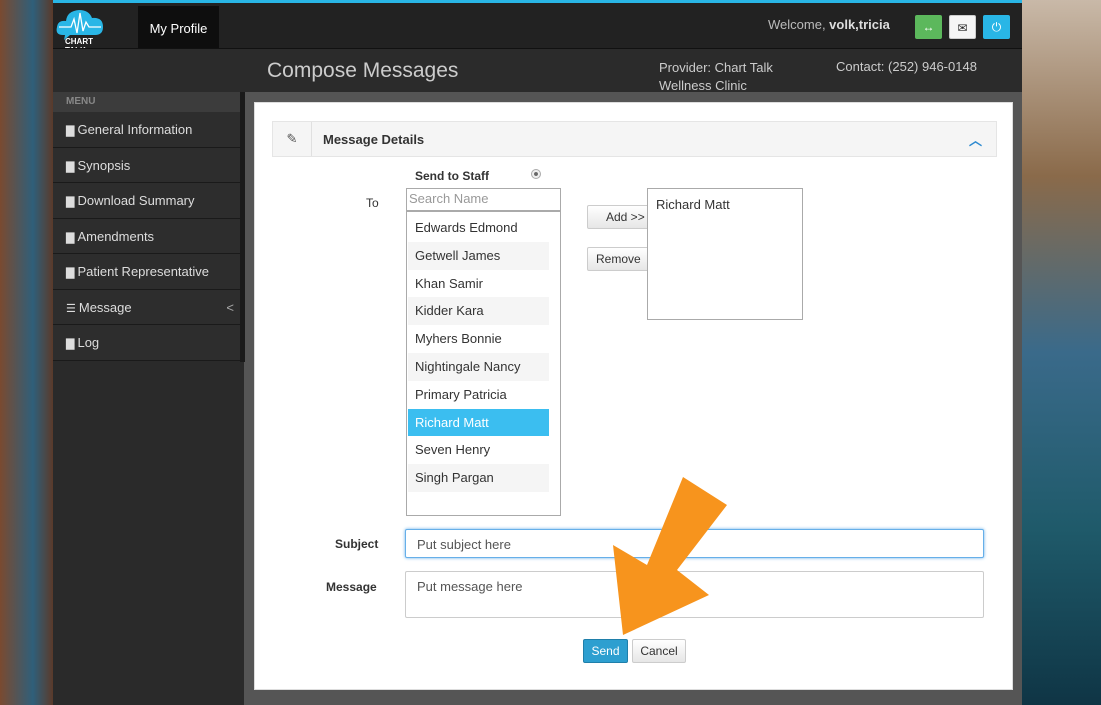 The height and width of the screenshot is (705, 1101). Describe the element at coordinates (104, 165) in the screenshot. I see `sidebar-item-label: Synopsis` at that location.